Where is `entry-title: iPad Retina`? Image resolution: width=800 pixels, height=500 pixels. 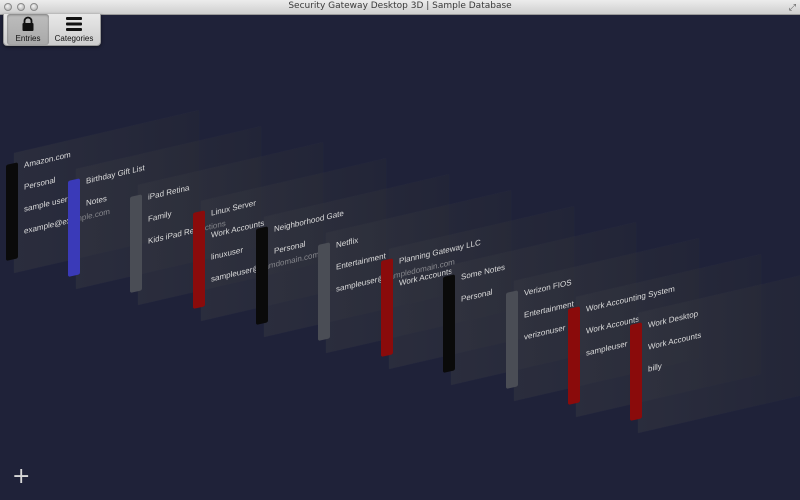
entry-title: iPad Retina is located at coordinates (169, 192).